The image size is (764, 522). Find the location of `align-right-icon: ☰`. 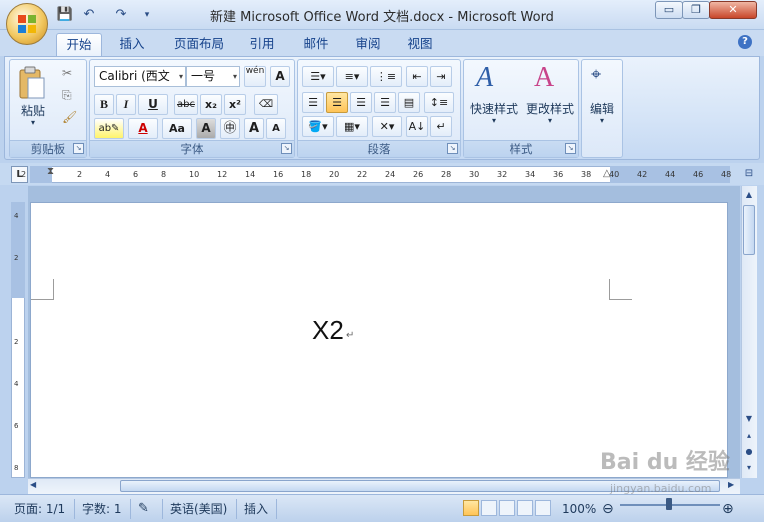

align-right-icon: ☰ is located at coordinates (361, 102).